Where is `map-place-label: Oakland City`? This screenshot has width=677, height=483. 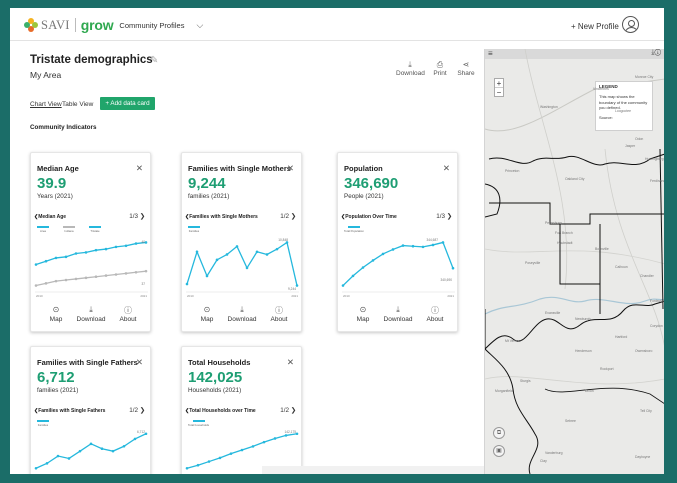
map-place-label: Oakland City is located at coordinates (575, 179).